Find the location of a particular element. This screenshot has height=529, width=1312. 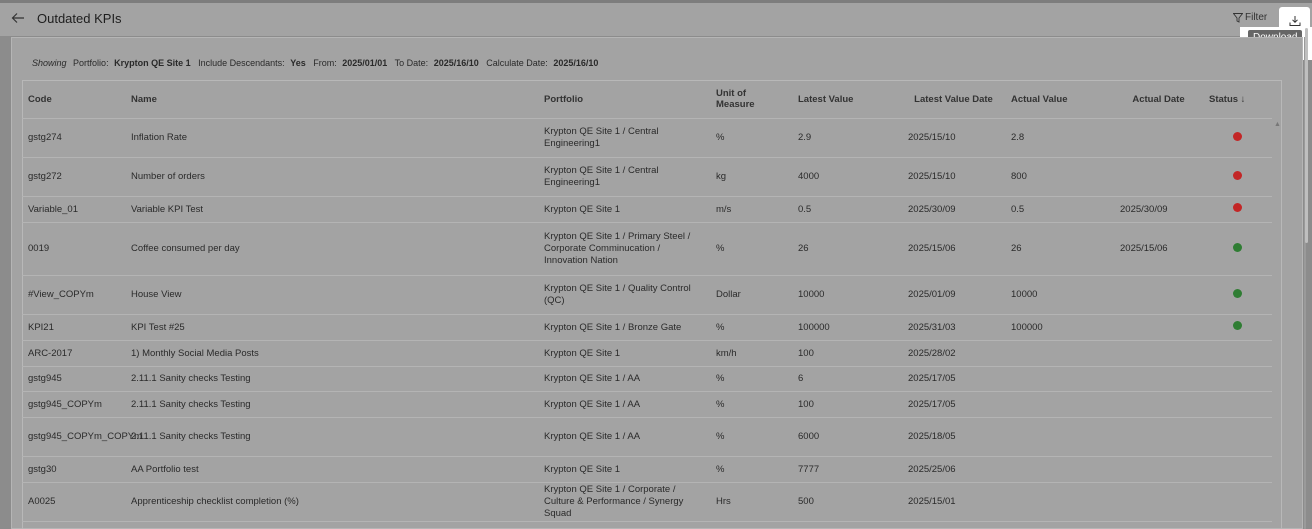

cell-code: gstg274 is located at coordinates (73, 138).